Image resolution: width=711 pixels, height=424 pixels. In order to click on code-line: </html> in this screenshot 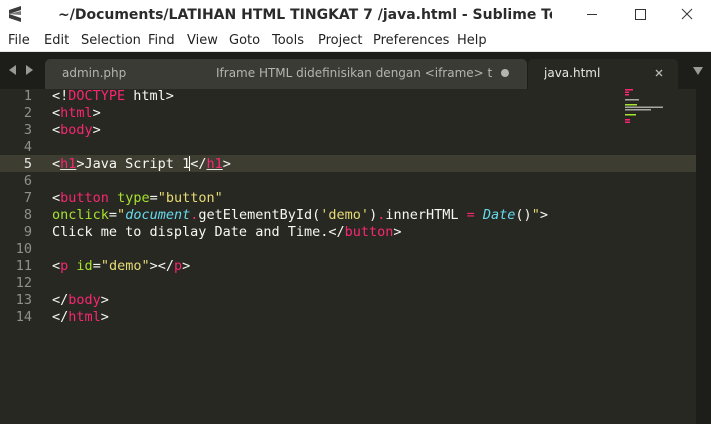, I will do `click(80, 317)`.